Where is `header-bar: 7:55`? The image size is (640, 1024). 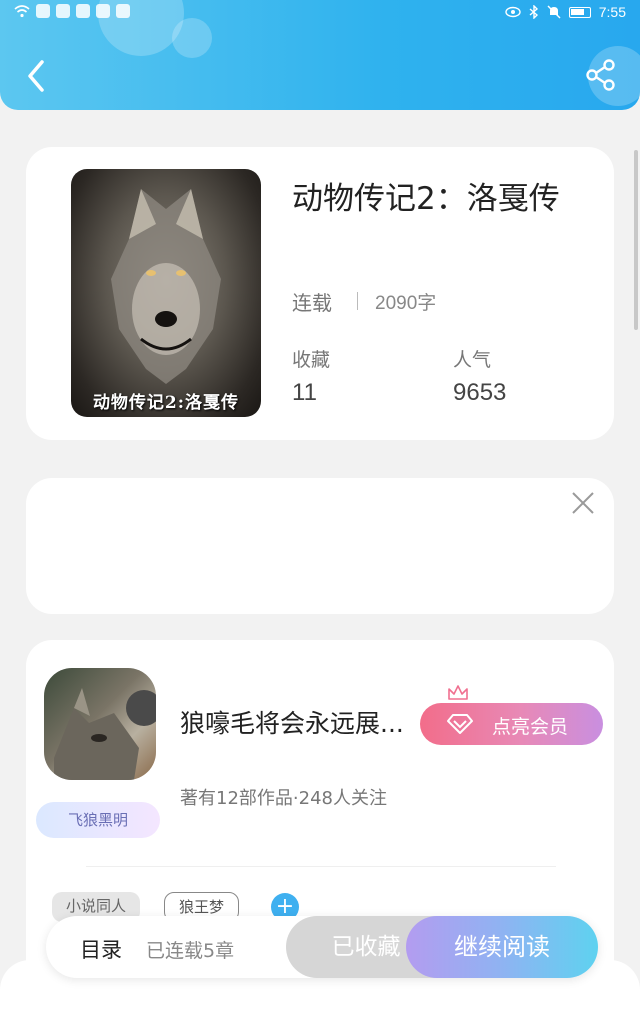
header-bar: 7:55 is located at coordinates (320, 55).